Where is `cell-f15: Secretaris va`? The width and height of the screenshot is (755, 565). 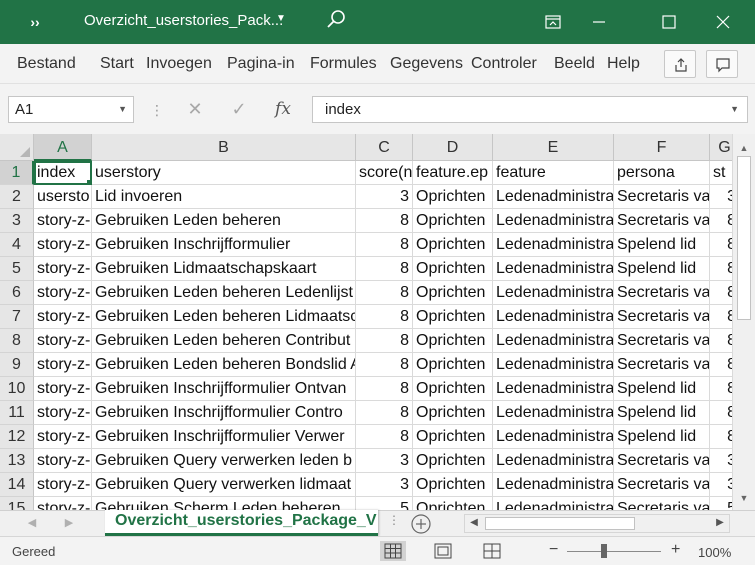 cell-f15: Secretaris va is located at coordinates (662, 503).